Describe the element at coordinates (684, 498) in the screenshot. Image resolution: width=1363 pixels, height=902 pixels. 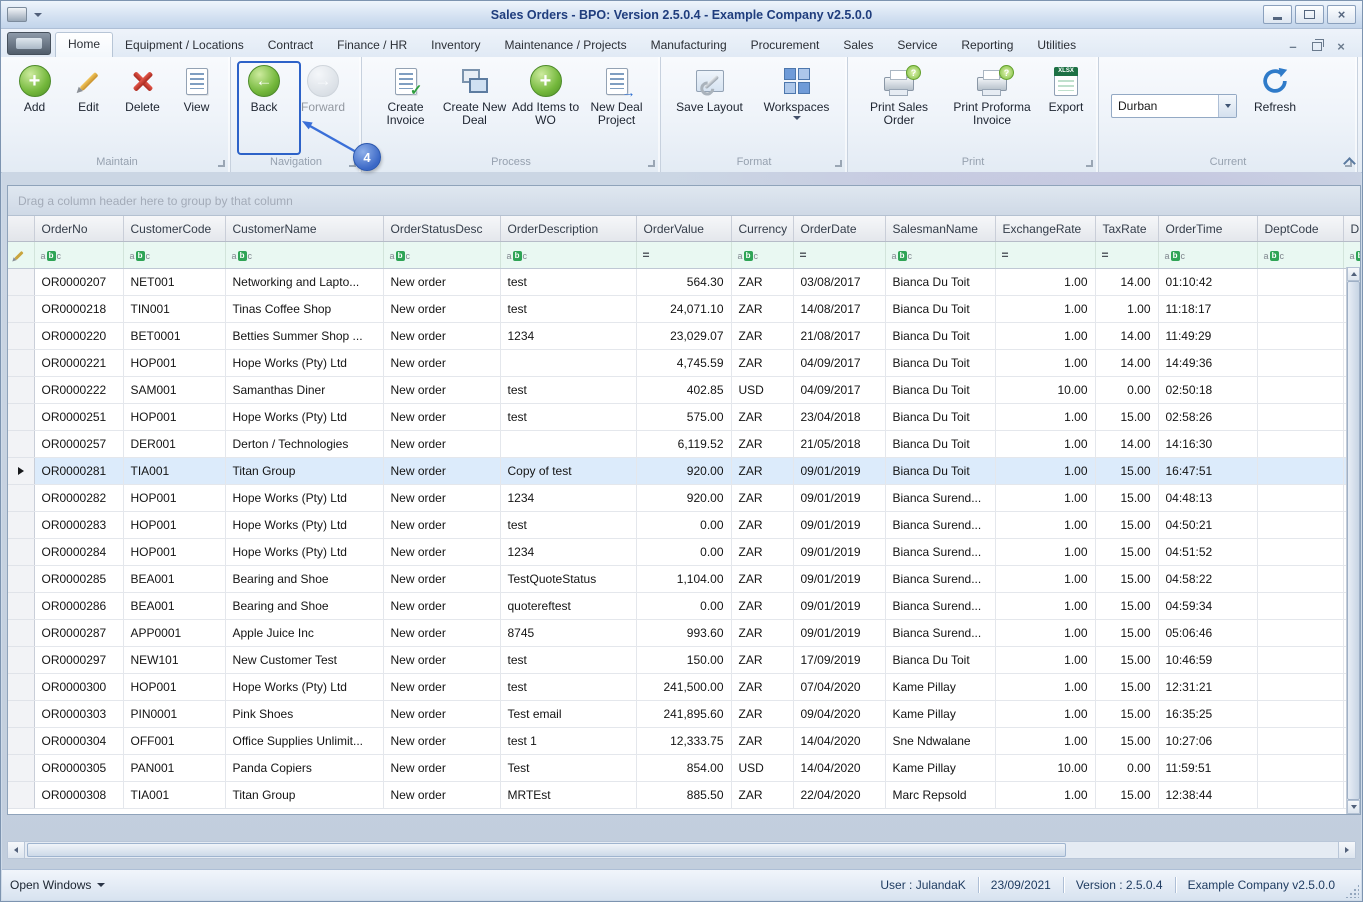
I see `cell: 920.00` at that location.